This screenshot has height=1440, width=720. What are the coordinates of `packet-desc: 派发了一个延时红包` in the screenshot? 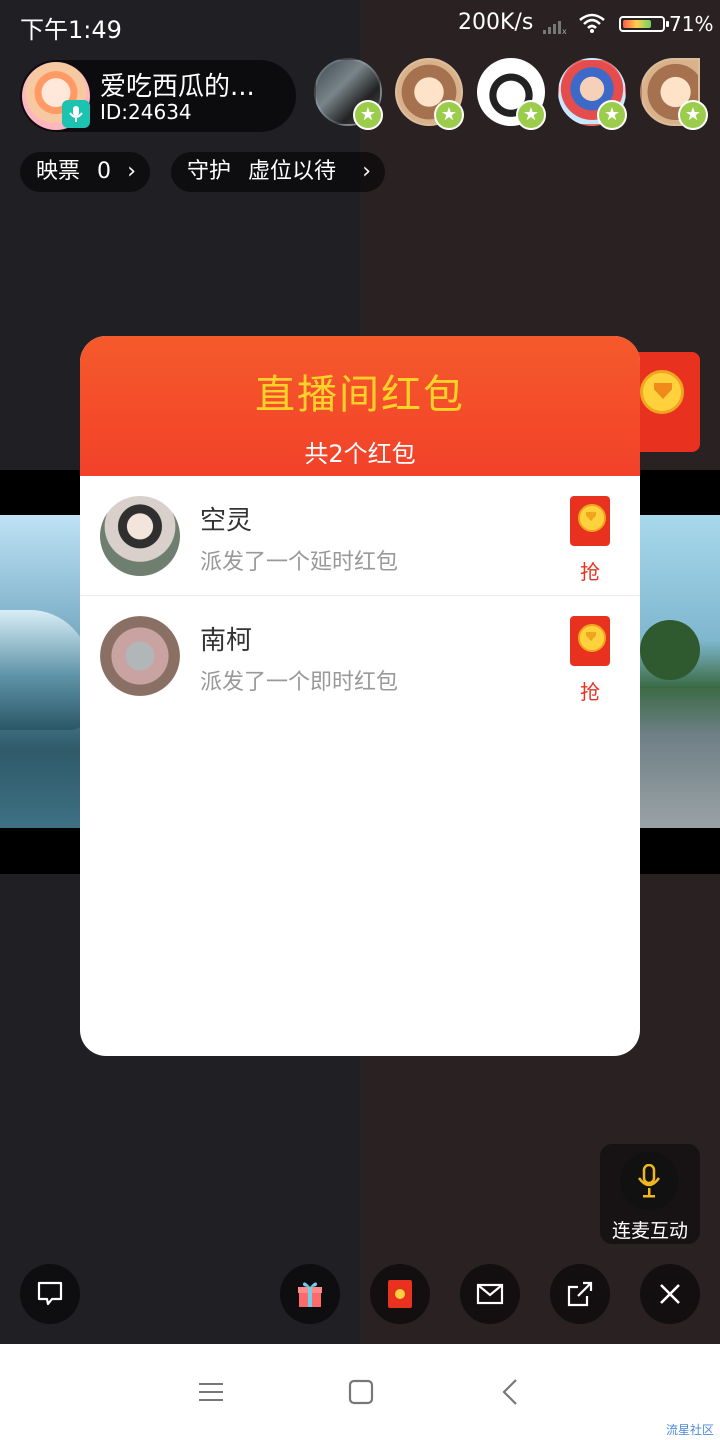 It's located at (299, 562).